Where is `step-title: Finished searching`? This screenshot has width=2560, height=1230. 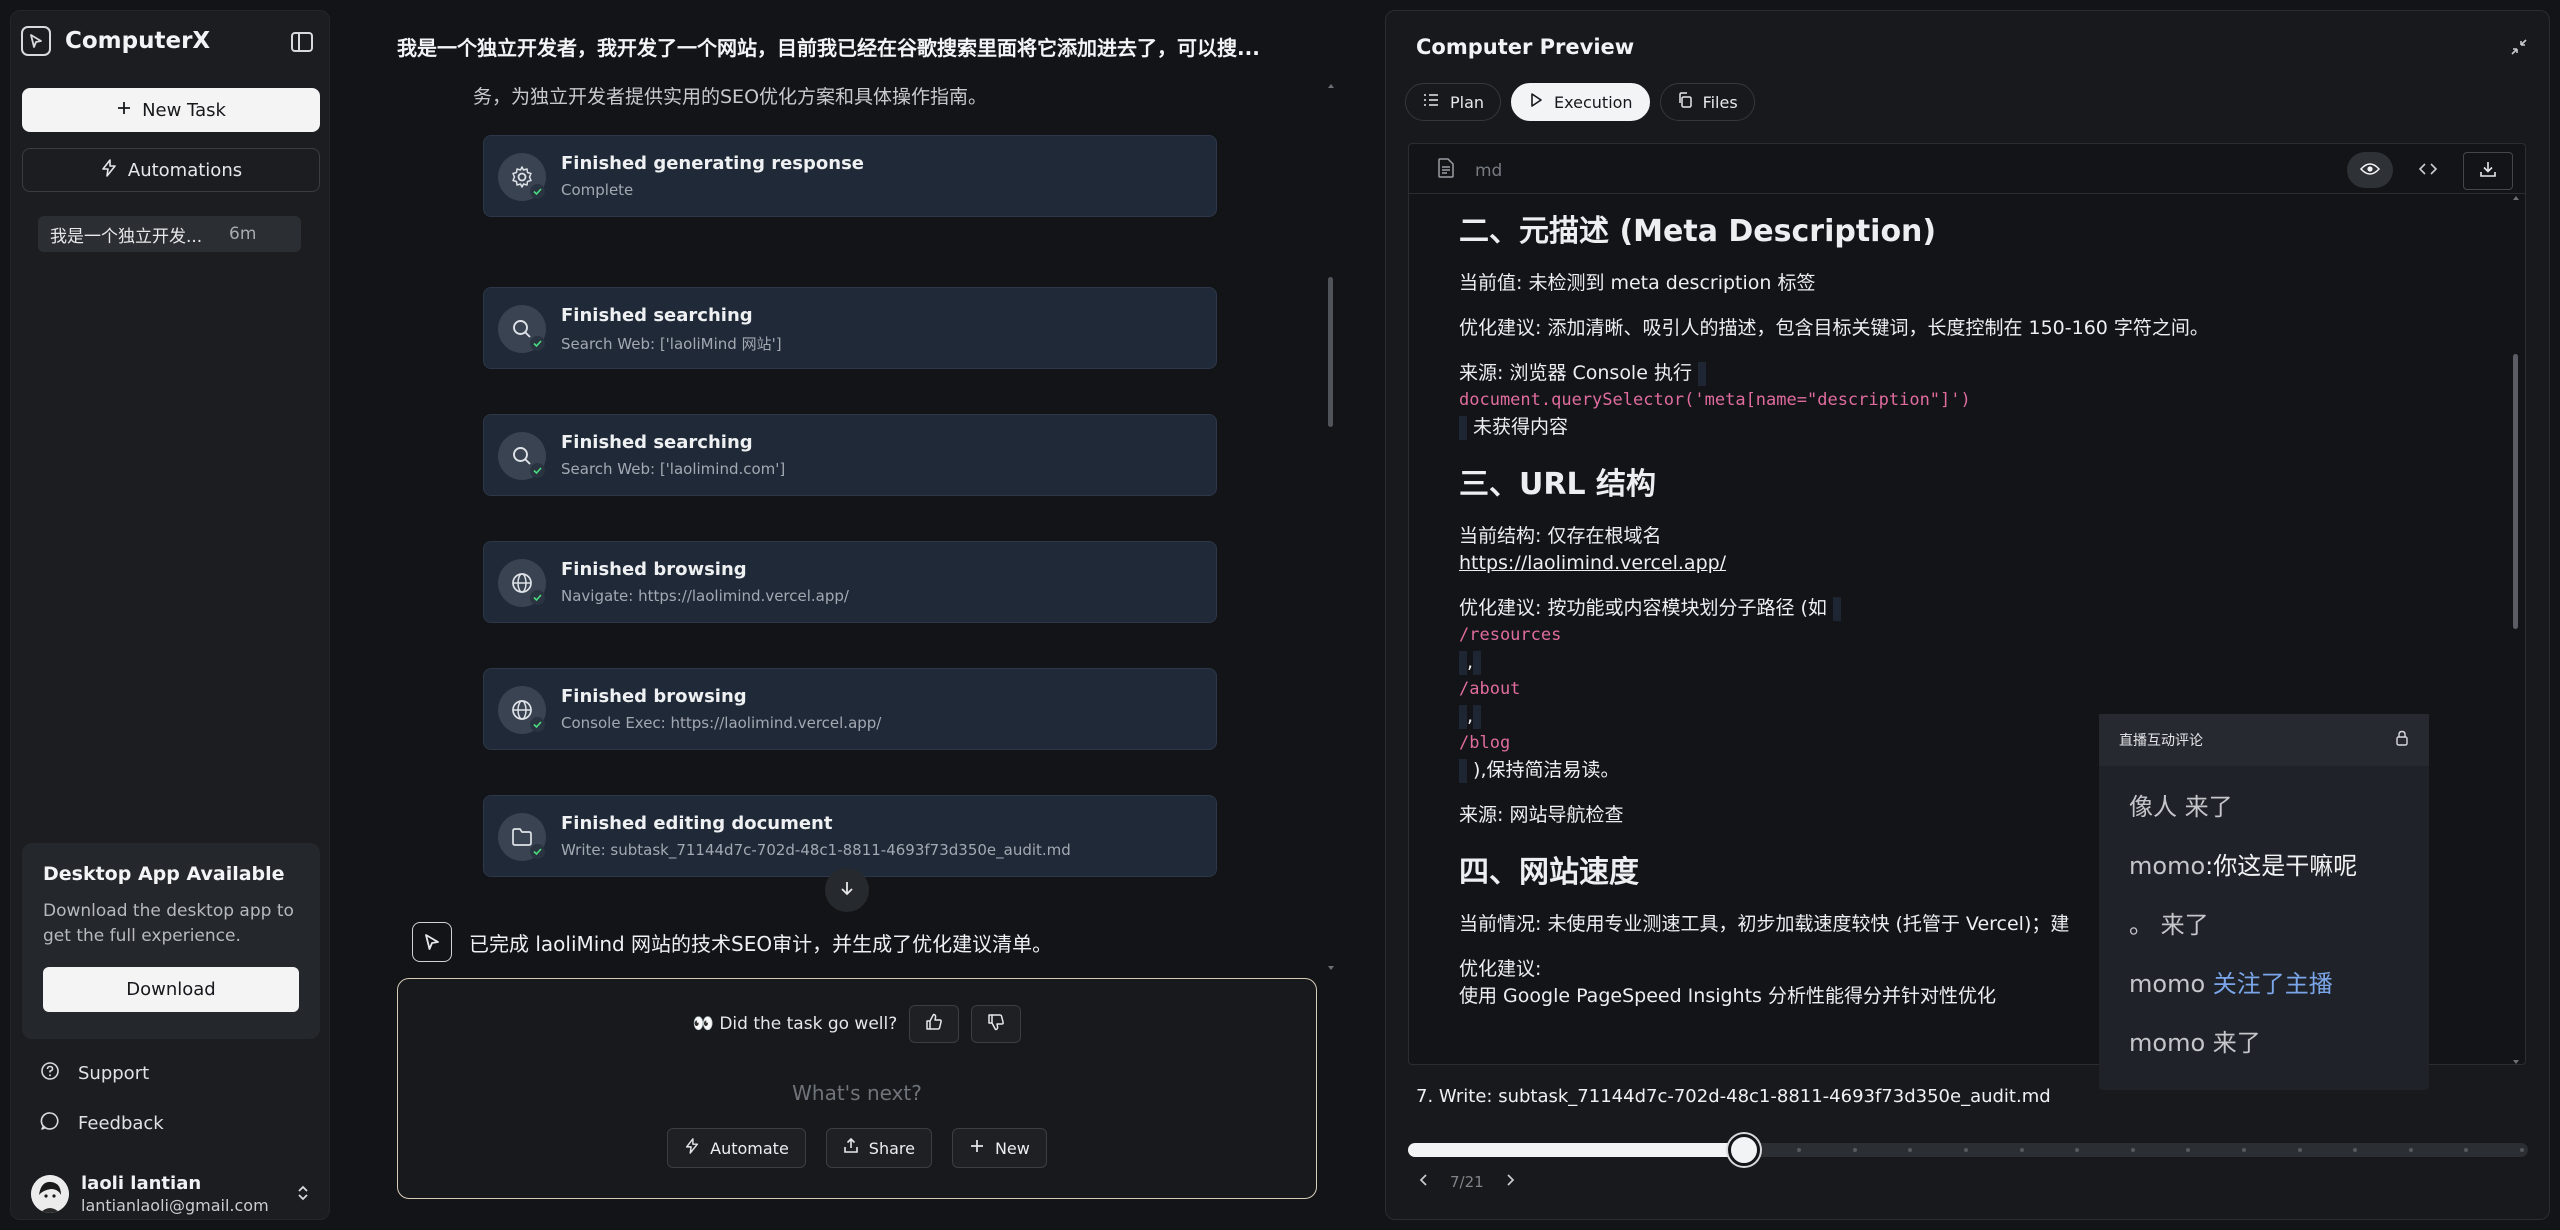 step-title: Finished searching is located at coordinates (657, 315).